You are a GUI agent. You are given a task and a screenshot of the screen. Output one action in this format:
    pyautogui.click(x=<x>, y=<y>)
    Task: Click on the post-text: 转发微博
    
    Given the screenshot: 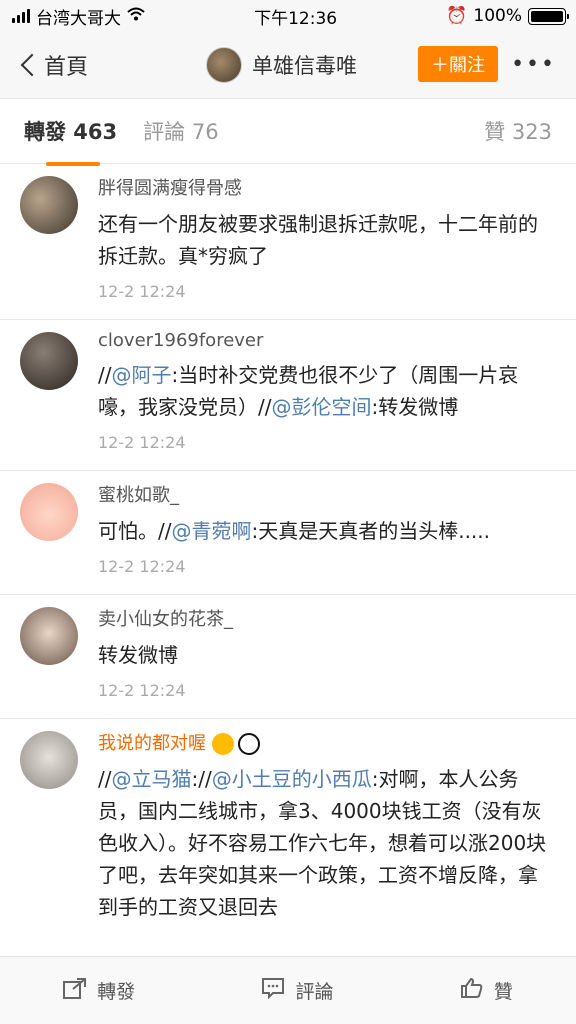 What is the action you would take?
    pyautogui.click(x=138, y=655)
    